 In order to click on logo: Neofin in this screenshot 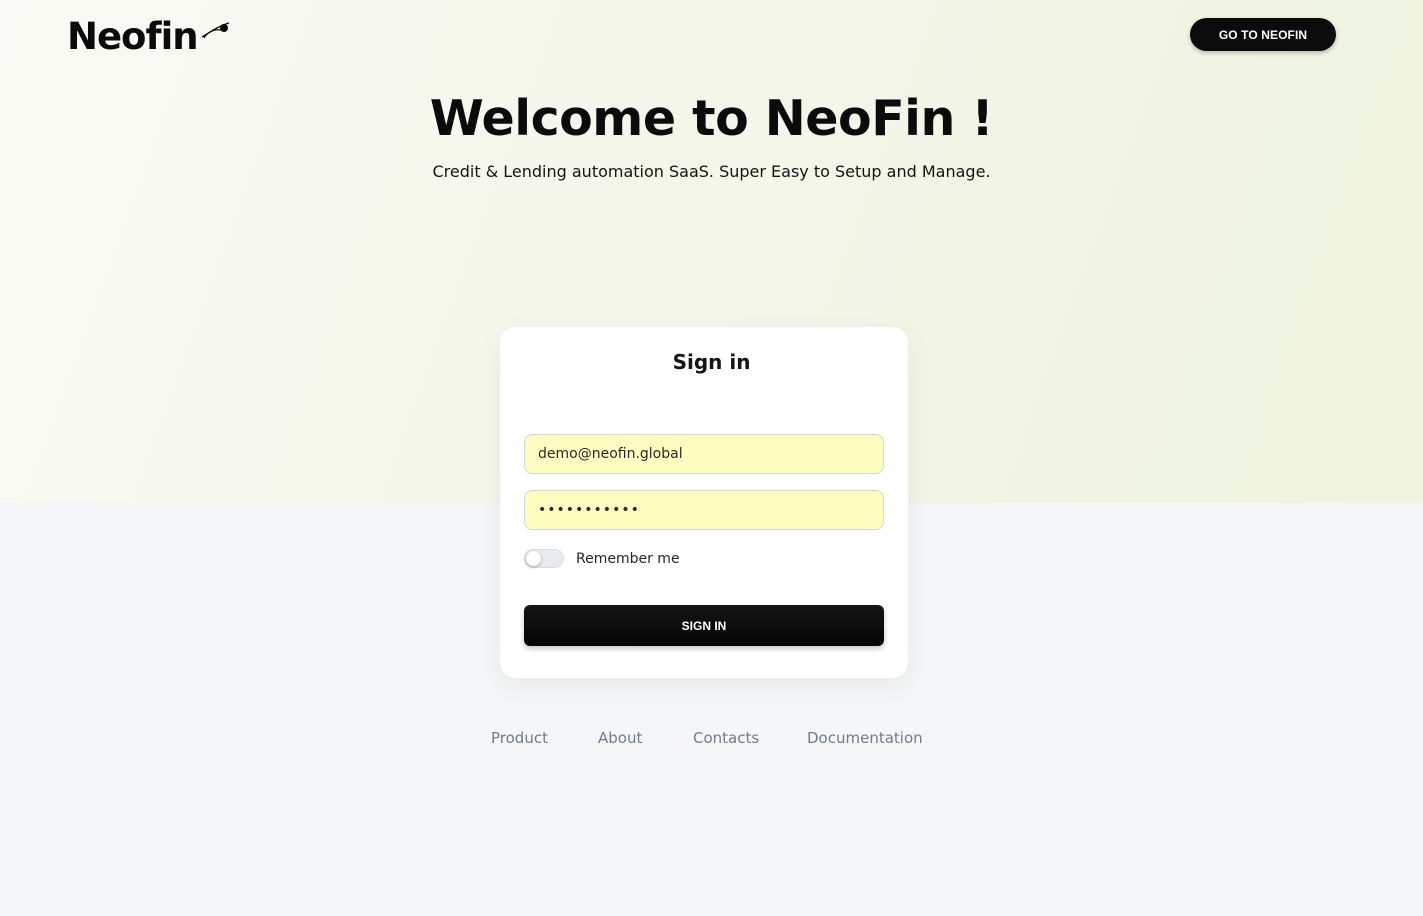, I will do `click(149, 36)`.